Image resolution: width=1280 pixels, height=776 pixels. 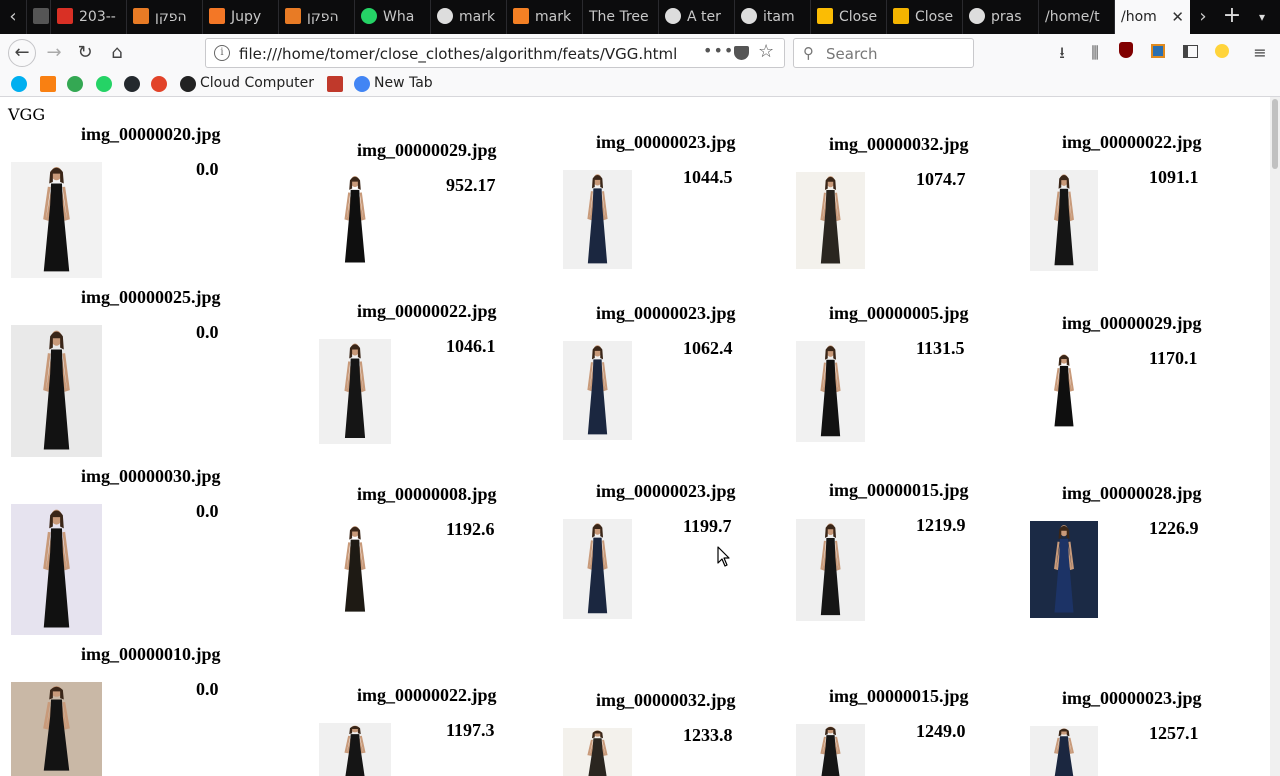 What do you see at coordinates (1203, 17) in the screenshot?
I see `scroll-tabs-right-icon: ›` at bounding box center [1203, 17].